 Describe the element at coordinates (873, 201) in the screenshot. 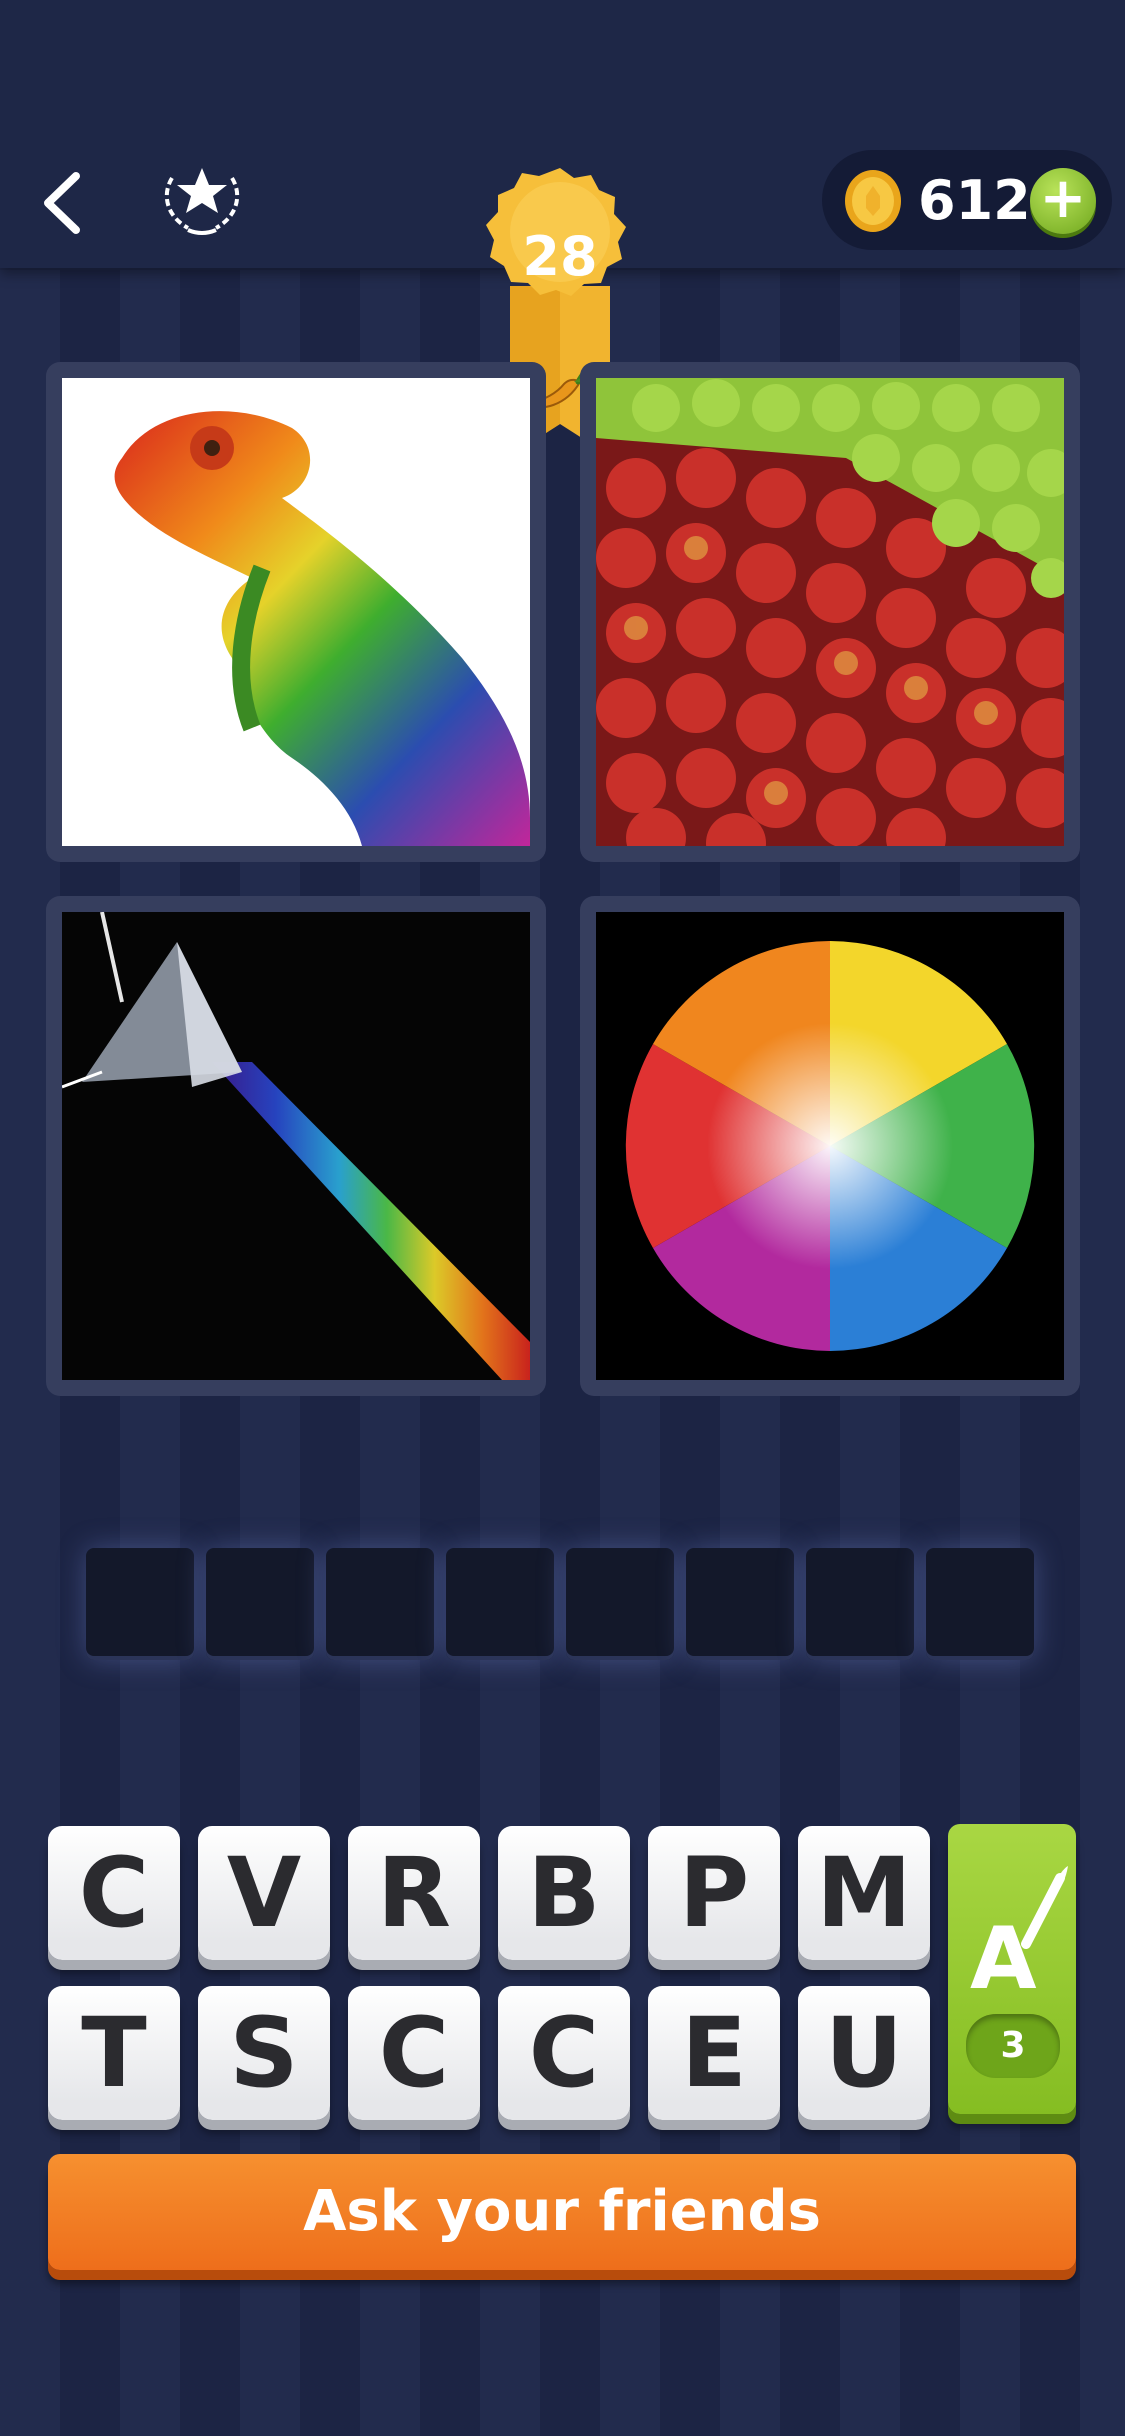

I see `coin-icon` at that location.